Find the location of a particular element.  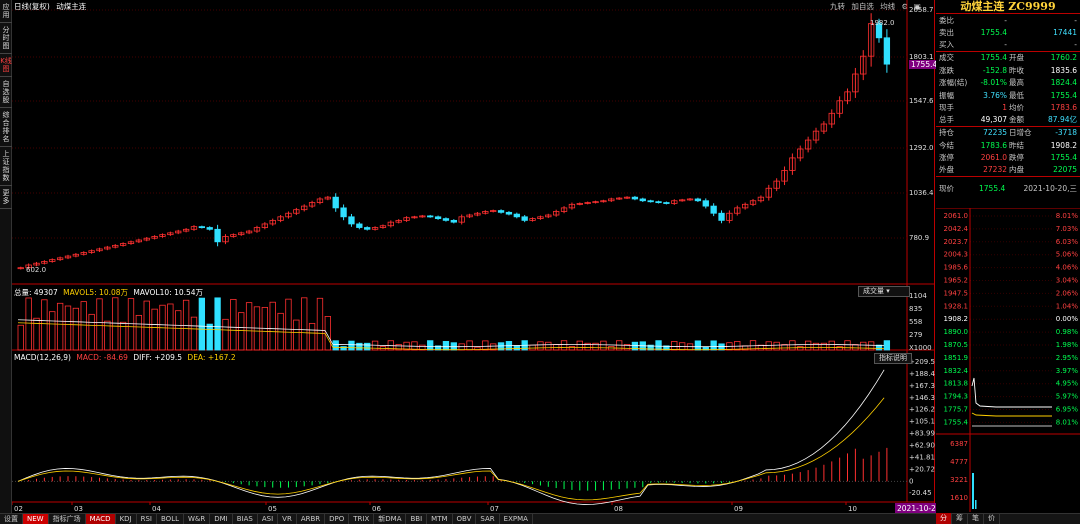

quote-label2: 昨结 is located at coordinates (1016, 145).